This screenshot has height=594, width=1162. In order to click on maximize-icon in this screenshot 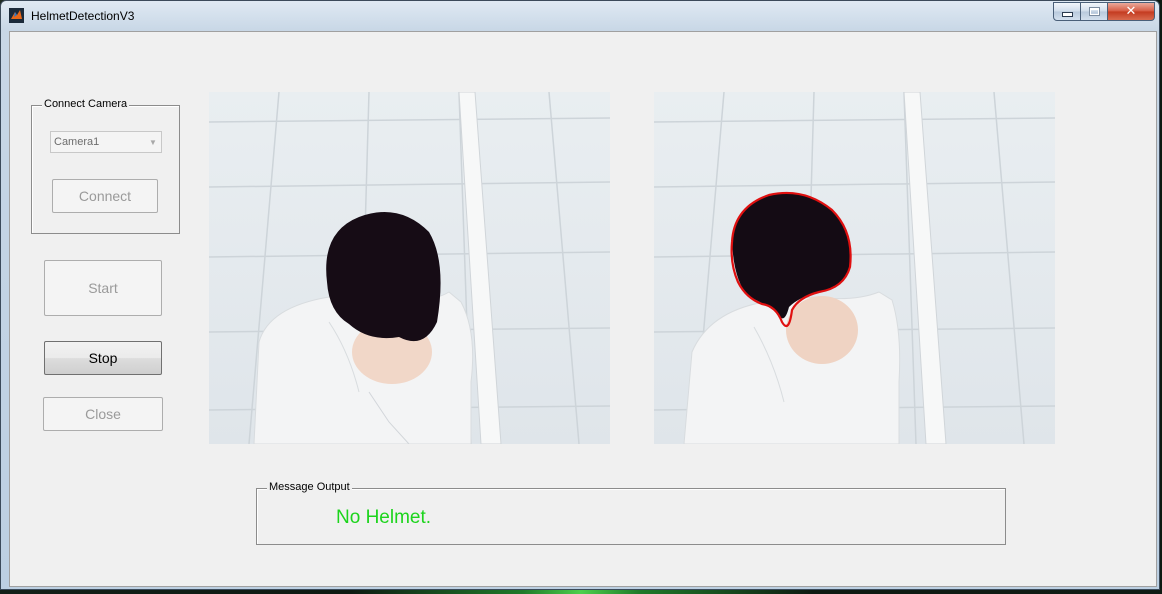, I will do `click(1094, 11)`.